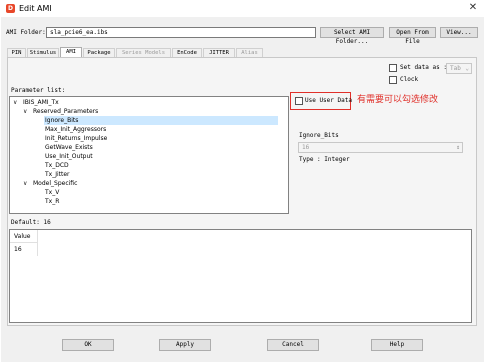 This screenshot has width=485, height=363. Describe the element at coordinates (398, 100) in the screenshot. I see `annotation-text: 有需要可以勾选修改` at that location.